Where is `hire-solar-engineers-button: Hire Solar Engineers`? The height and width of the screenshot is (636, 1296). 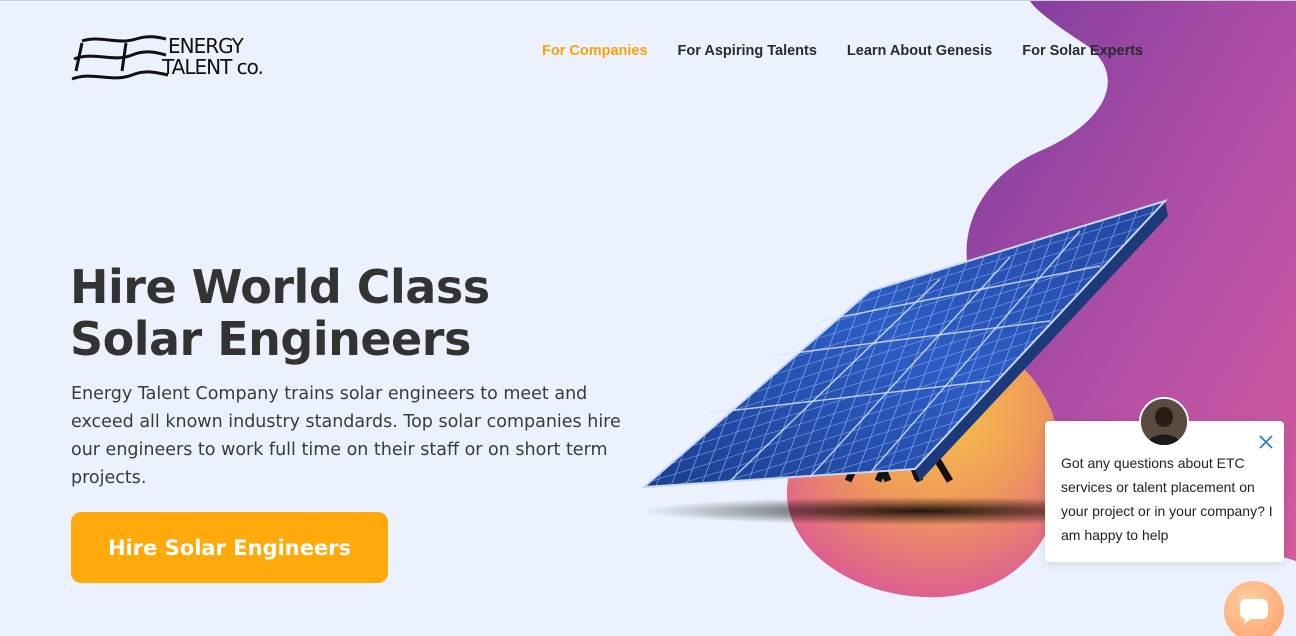 hire-solar-engineers-button: Hire Solar Engineers is located at coordinates (229, 547).